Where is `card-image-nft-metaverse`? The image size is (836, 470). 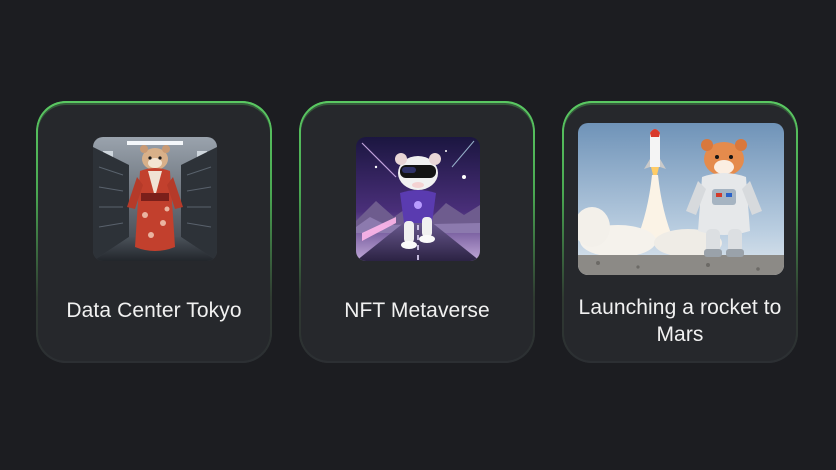
card-image-nft-metaverse is located at coordinates (418, 199).